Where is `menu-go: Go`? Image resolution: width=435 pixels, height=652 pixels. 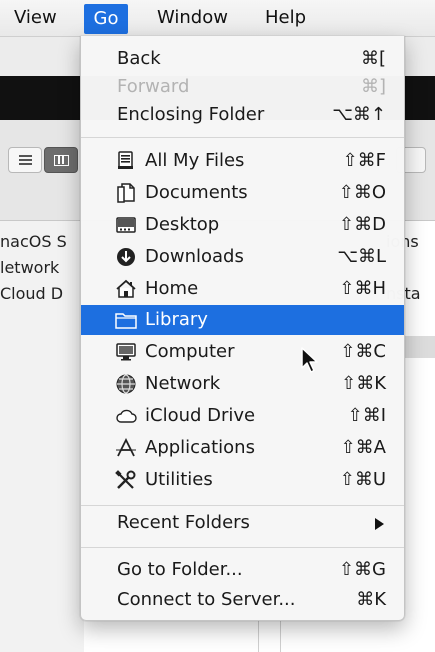
menu-go: Go is located at coordinates (106, 19).